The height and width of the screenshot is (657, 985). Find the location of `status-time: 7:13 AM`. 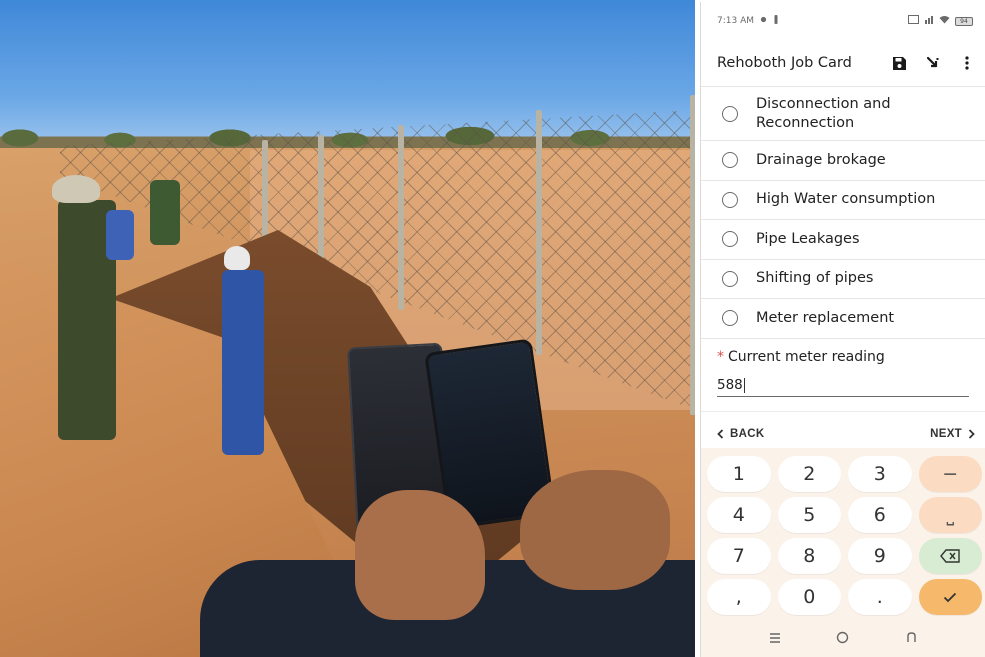

status-time: 7:13 AM is located at coordinates (735, 21).